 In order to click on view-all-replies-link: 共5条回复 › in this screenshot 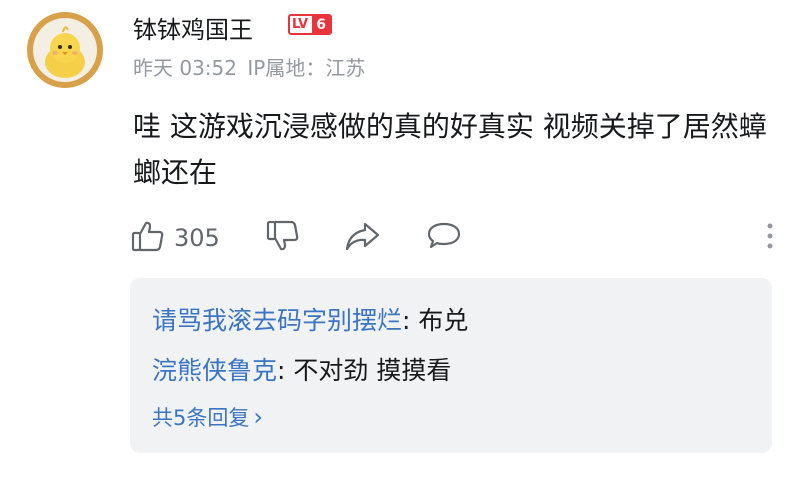, I will do `click(207, 417)`.